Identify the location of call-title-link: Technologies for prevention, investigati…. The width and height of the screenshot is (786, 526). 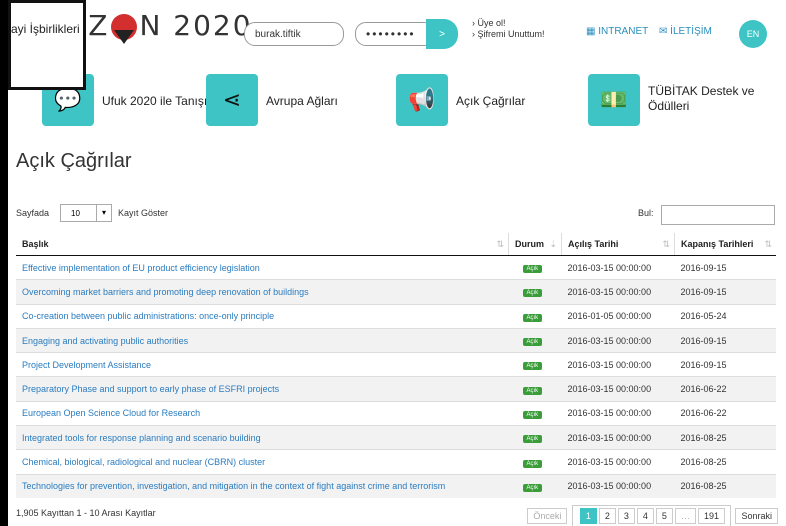
(233, 486).